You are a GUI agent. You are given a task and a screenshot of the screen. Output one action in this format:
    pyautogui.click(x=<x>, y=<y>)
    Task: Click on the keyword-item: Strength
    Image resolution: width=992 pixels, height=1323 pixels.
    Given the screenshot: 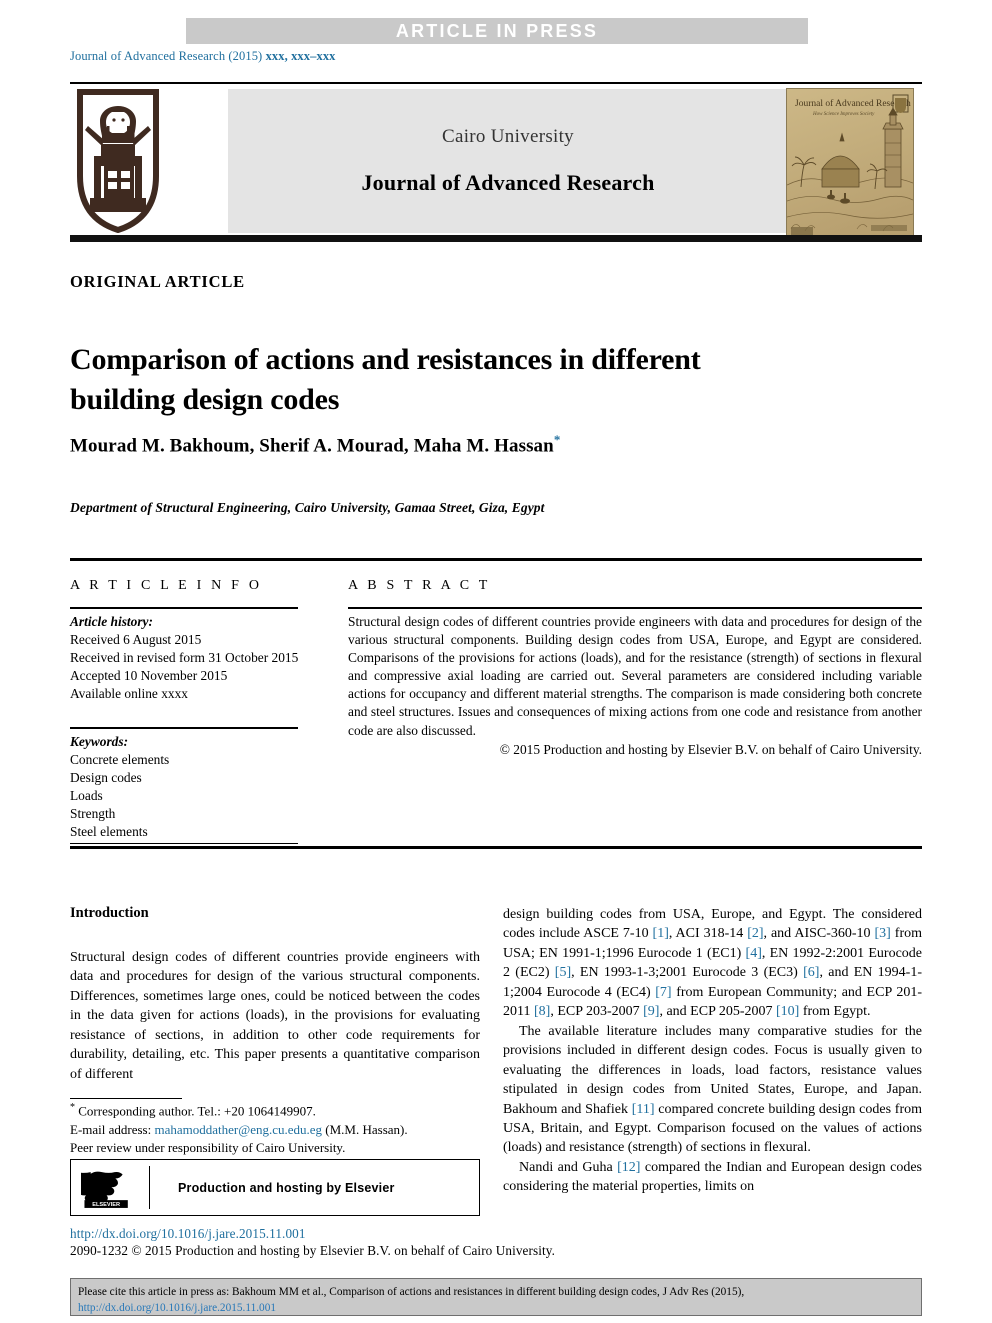 What is the action you would take?
    pyautogui.click(x=93, y=813)
    